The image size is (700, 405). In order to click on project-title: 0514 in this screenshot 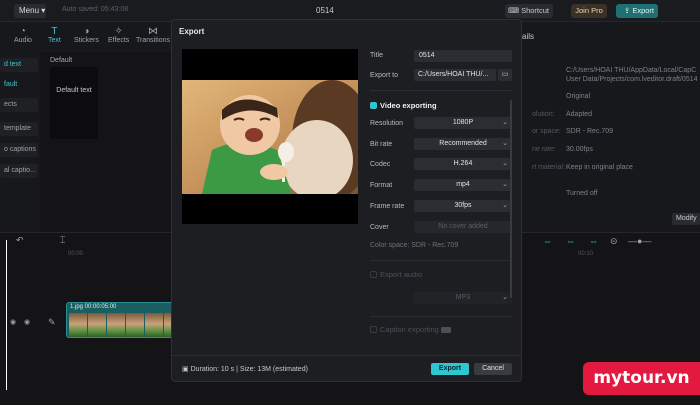, I will do `click(325, 10)`.